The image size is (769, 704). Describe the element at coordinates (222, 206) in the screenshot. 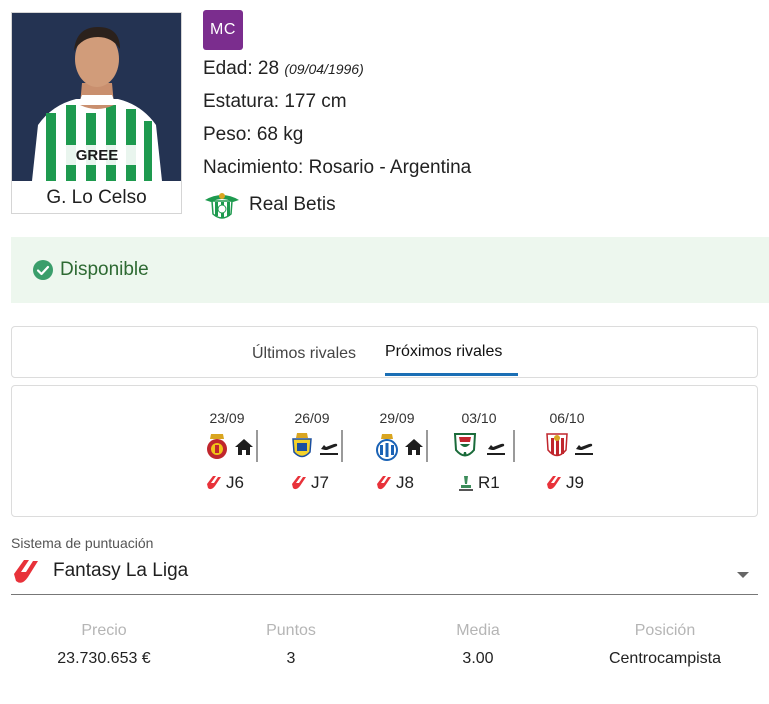

I see `real-betis-crest-icon` at that location.